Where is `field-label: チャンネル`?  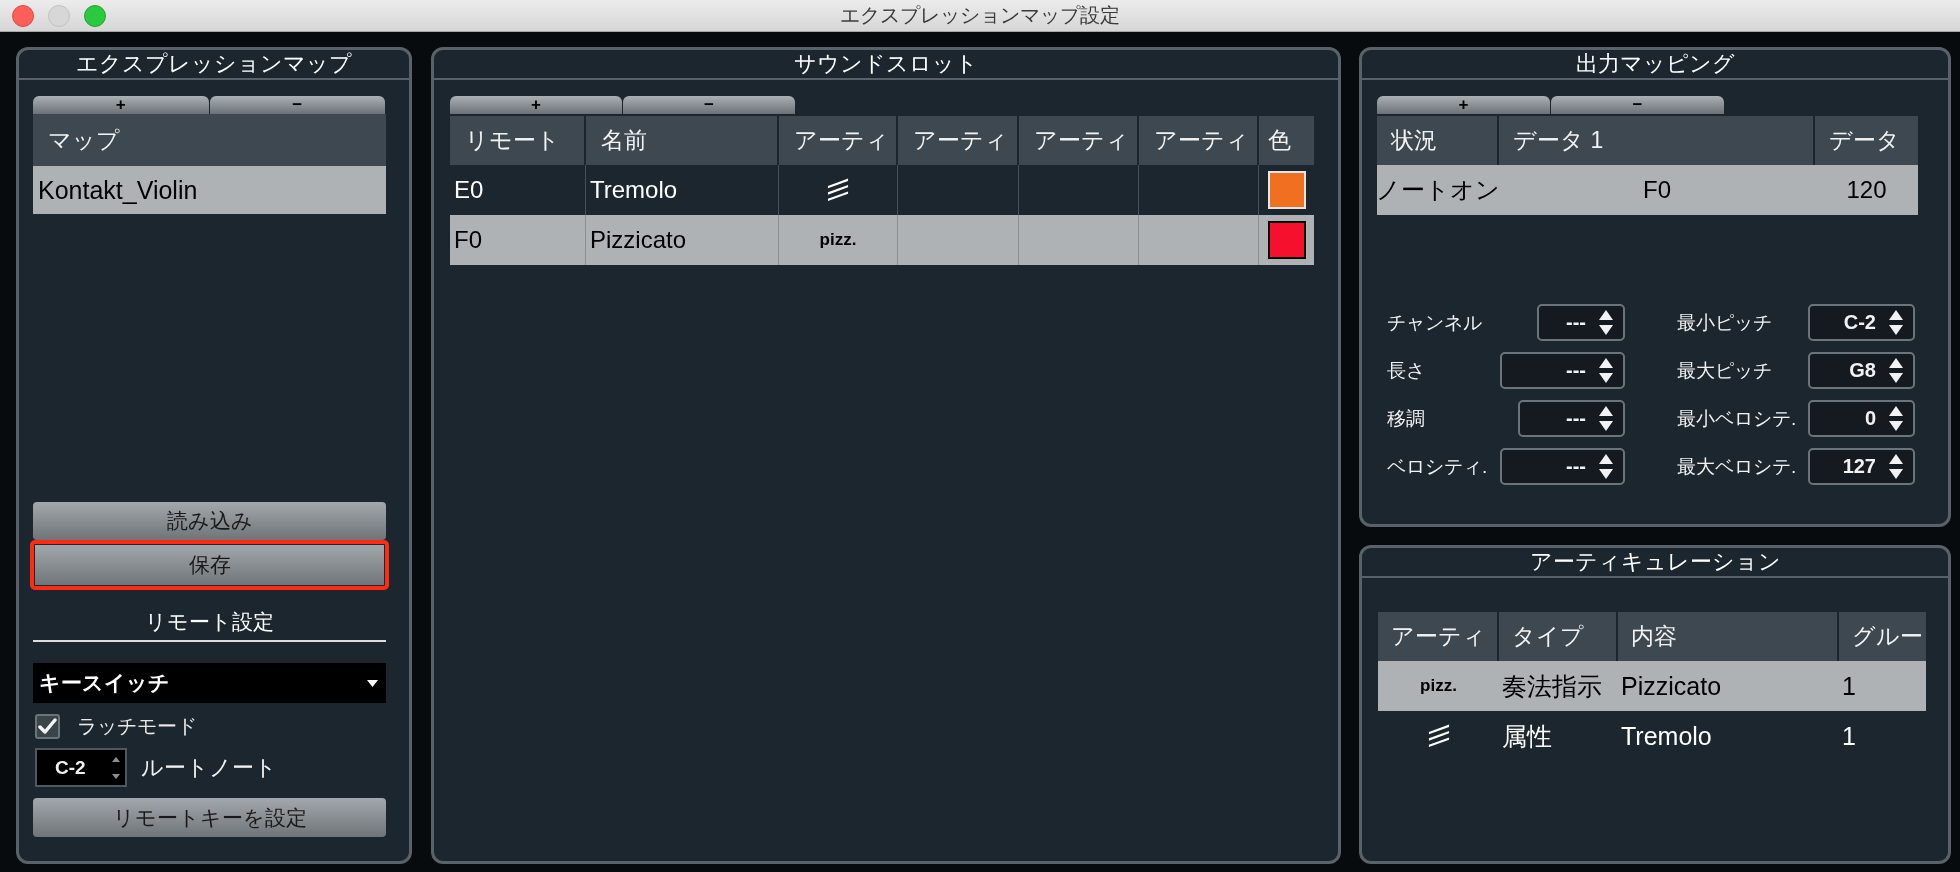 field-label: チャンネル is located at coordinates (1434, 322).